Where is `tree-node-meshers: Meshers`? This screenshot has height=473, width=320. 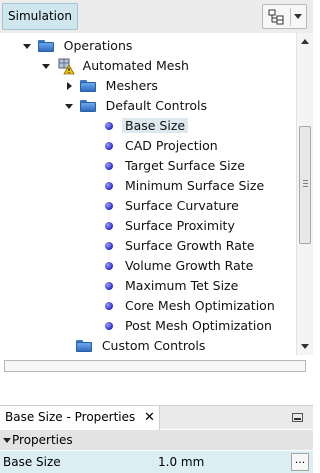
tree-node-meshers: Meshers is located at coordinates (111, 86).